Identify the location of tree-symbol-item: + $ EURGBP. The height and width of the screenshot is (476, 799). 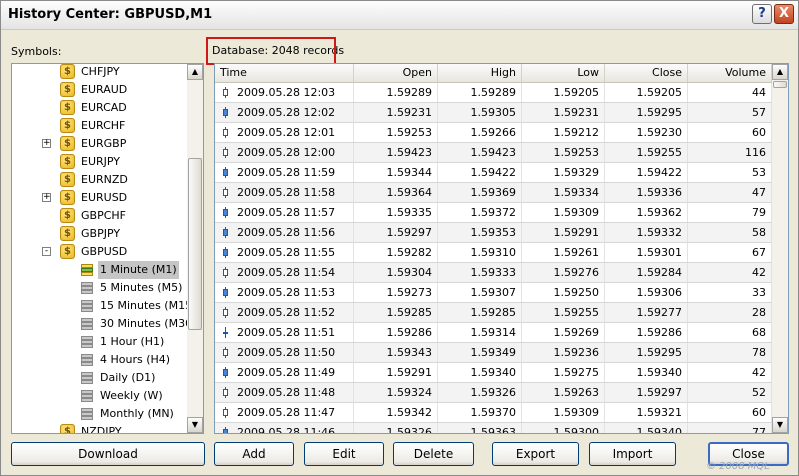
(100, 144).